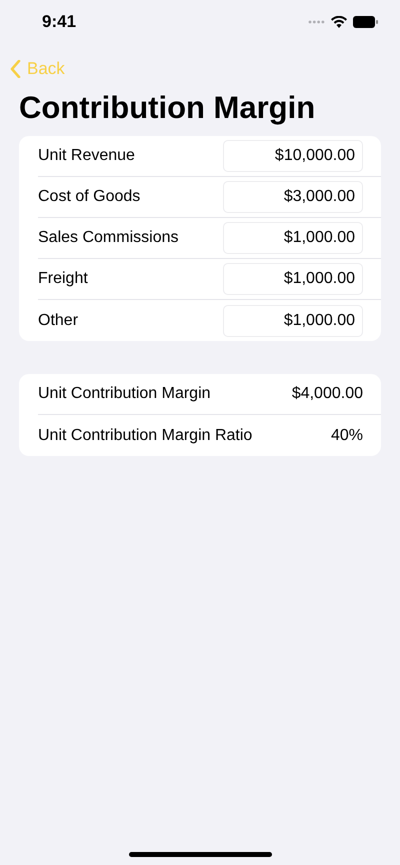 The width and height of the screenshot is (400, 865). I want to click on amount-field: $3,000.00, so click(293, 197).